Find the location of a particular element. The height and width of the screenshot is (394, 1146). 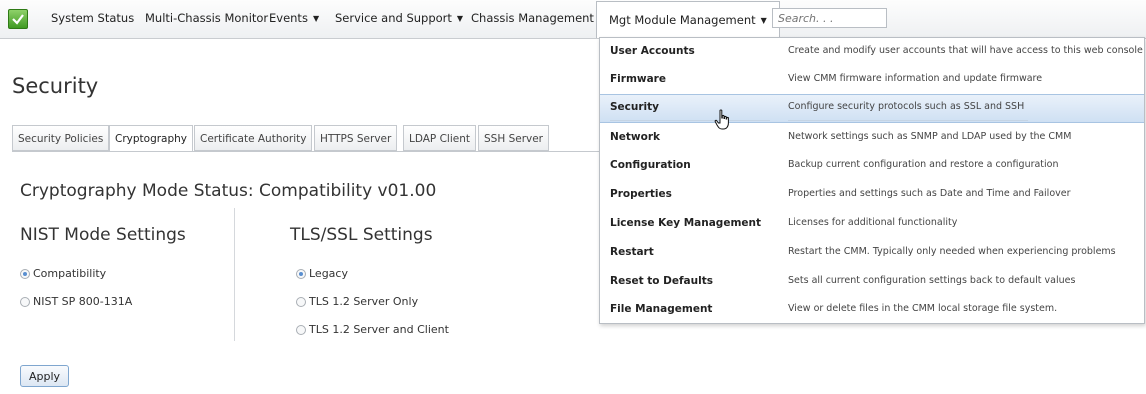

radio-nist-compatibility: Compatibility is located at coordinates (63, 273).